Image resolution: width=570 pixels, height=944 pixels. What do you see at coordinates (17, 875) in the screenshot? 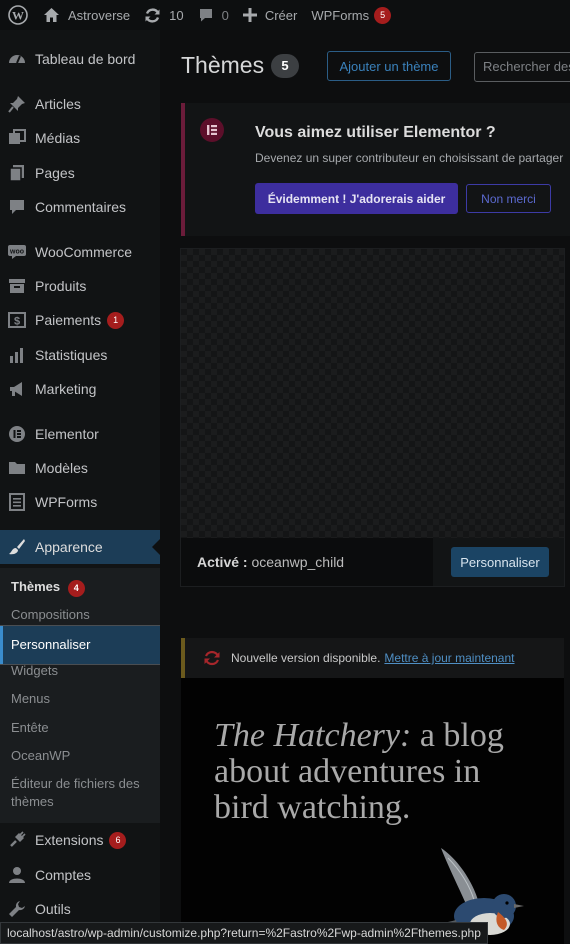
I see `user-icon` at bounding box center [17, 875].